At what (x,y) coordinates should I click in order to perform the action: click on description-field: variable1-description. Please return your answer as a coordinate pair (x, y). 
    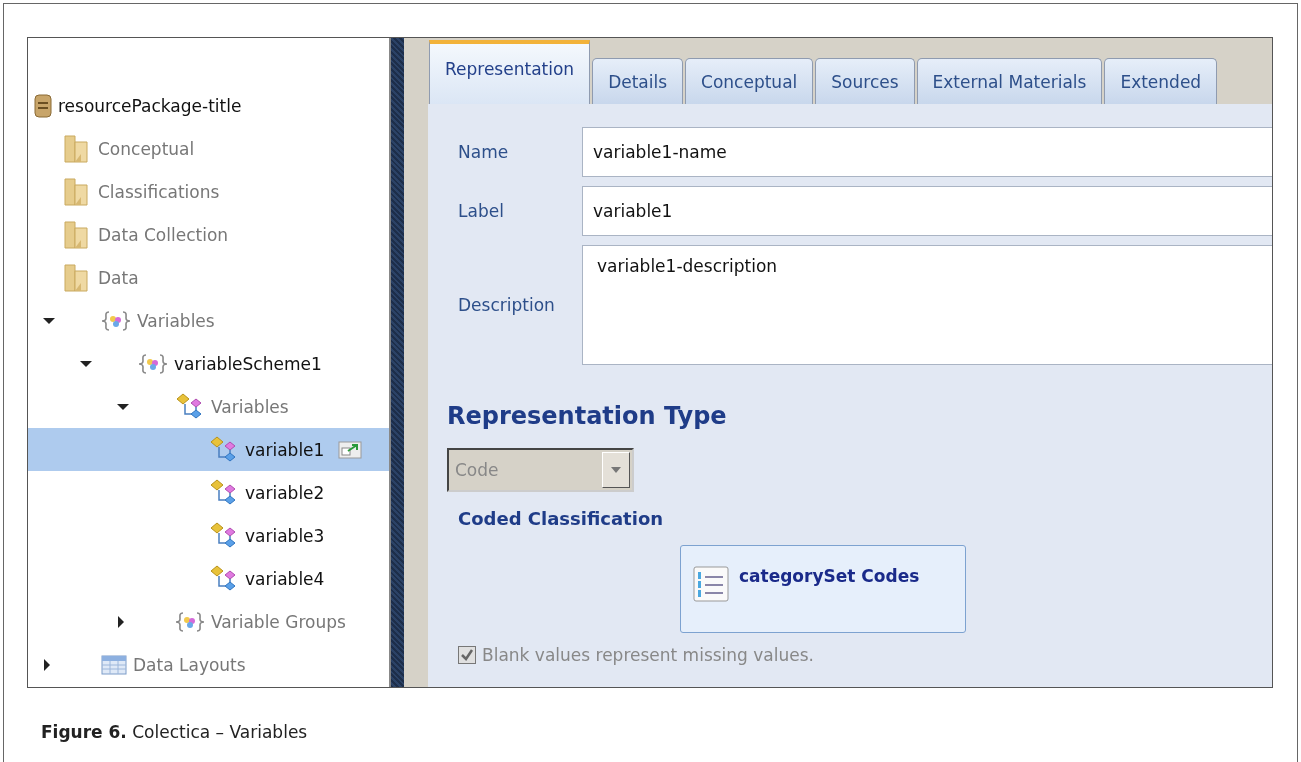
    Looking at the image, I should click on (927, 305).